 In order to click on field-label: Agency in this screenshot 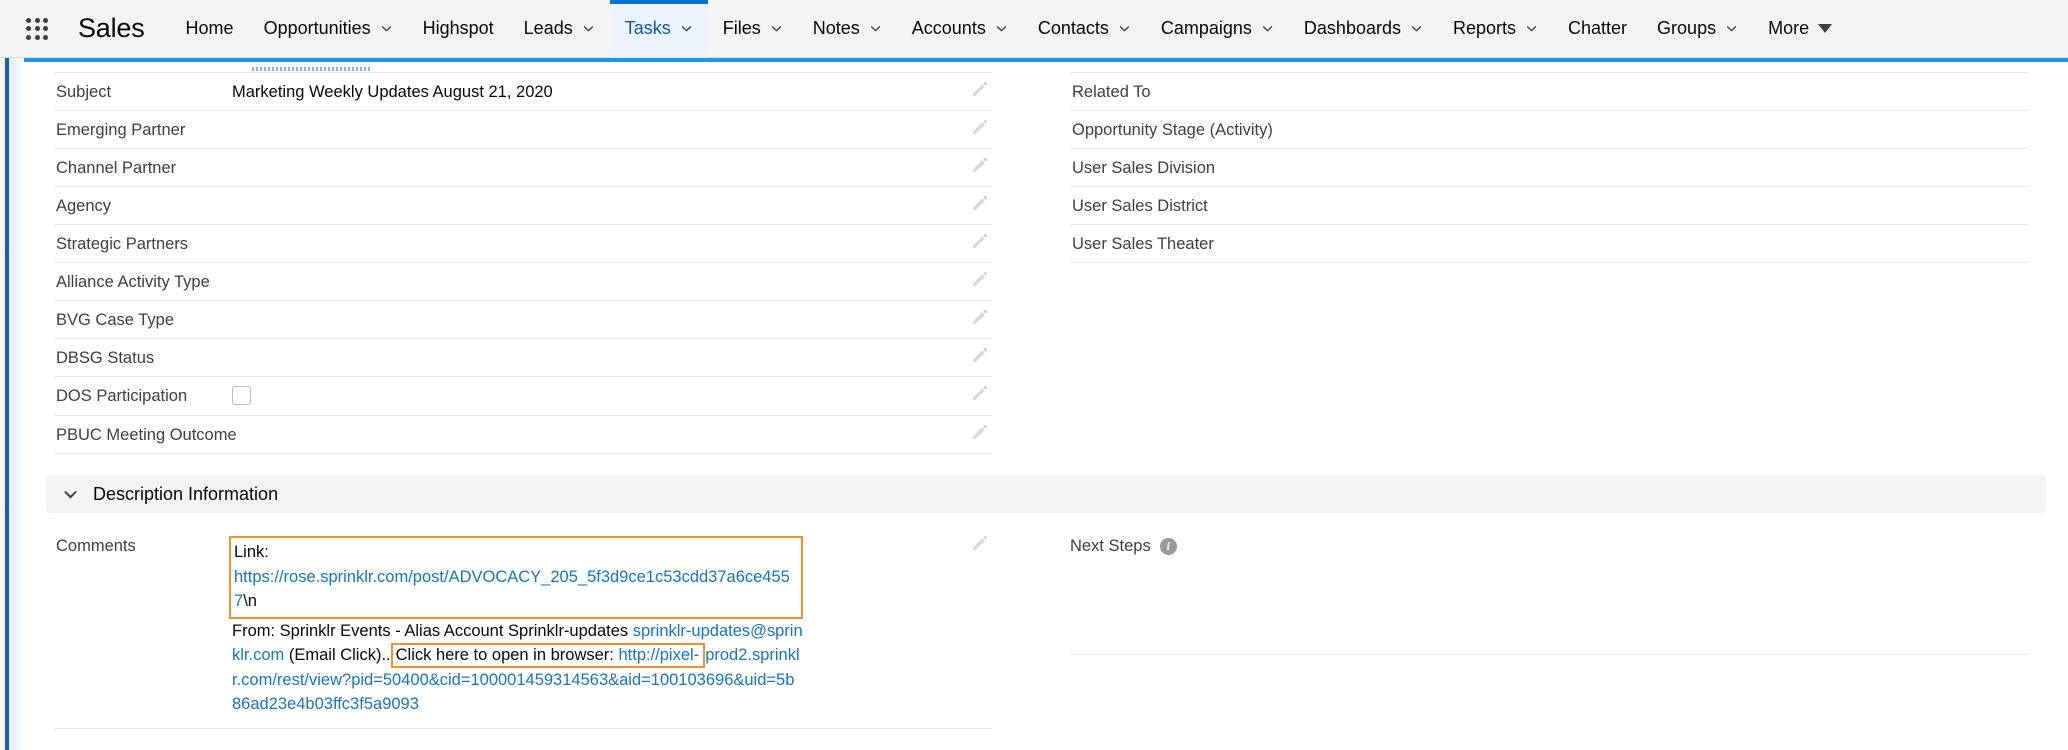, I will do `click(84, 206)`.